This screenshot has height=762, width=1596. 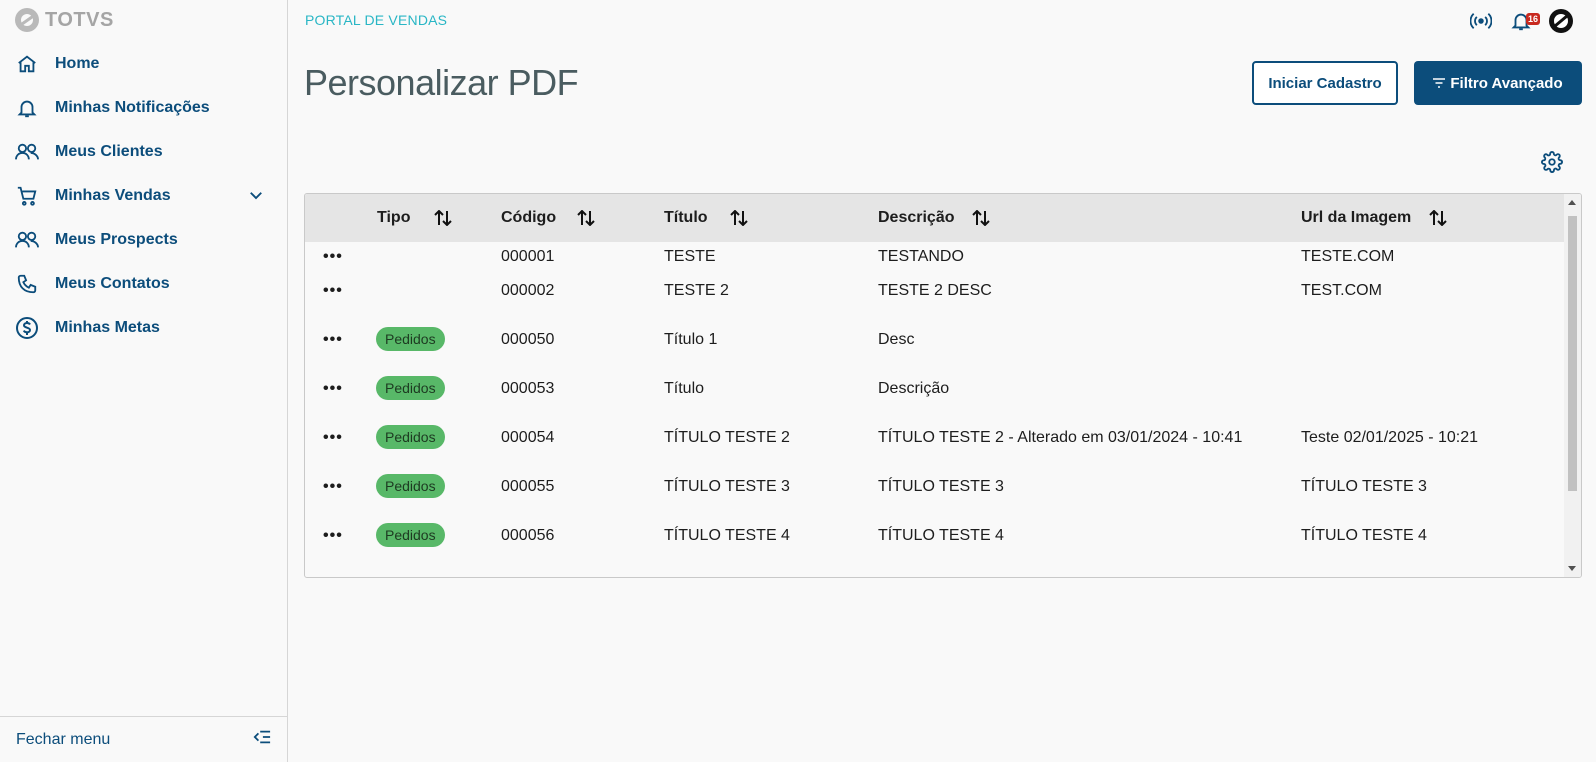 What do you see at coordinates (1572, 568) in the screenshot?
I see `scroll-down-icon` at bounding box center [1572, 568].